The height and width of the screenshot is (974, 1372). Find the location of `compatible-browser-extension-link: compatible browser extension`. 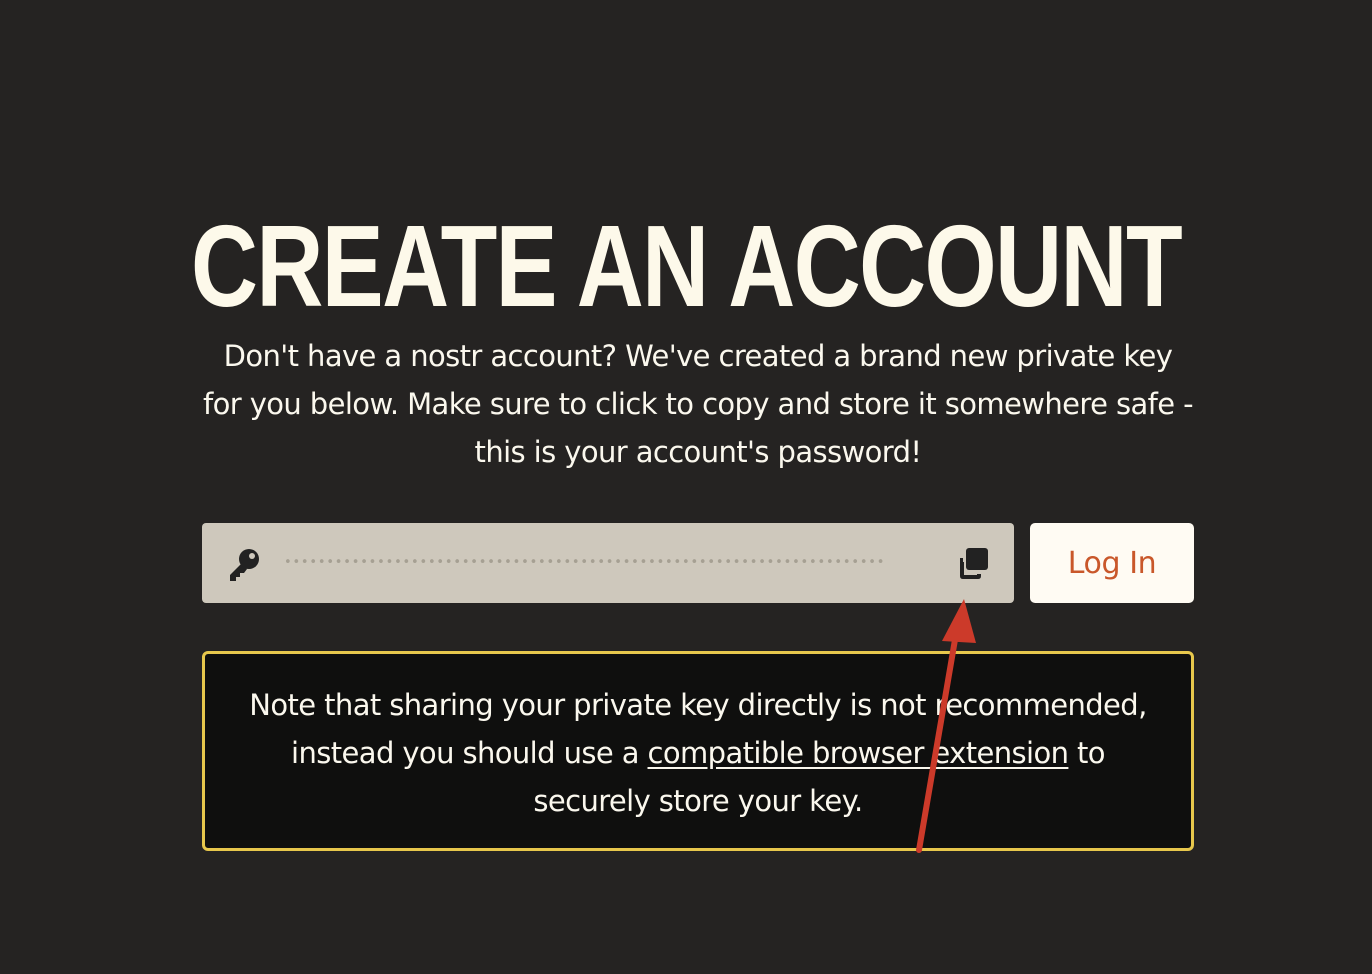

compatible-browser-extension-link: compatible browser extension is located at coordinates (859, 753).